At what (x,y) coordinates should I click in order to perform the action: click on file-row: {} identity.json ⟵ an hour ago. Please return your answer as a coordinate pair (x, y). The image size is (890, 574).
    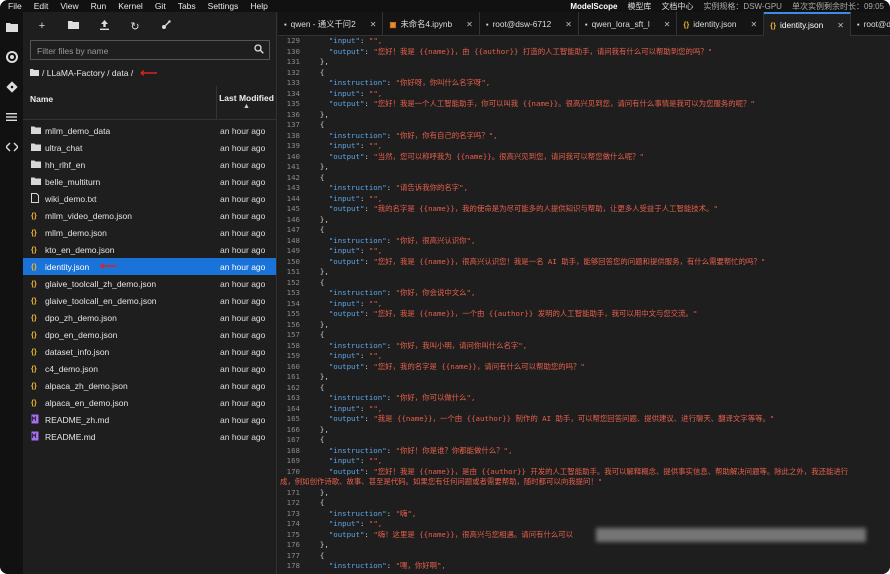
    Looking at the image, I should click on (149, 266).